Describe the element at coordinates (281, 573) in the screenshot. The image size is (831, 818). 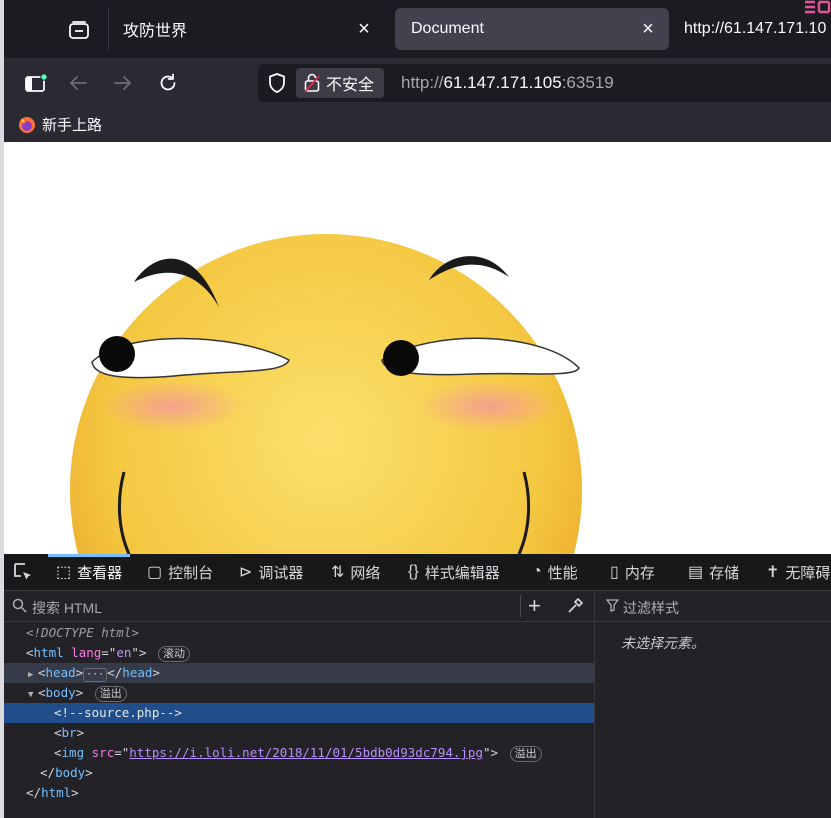
I see `tab-label: 调试器` at that location.